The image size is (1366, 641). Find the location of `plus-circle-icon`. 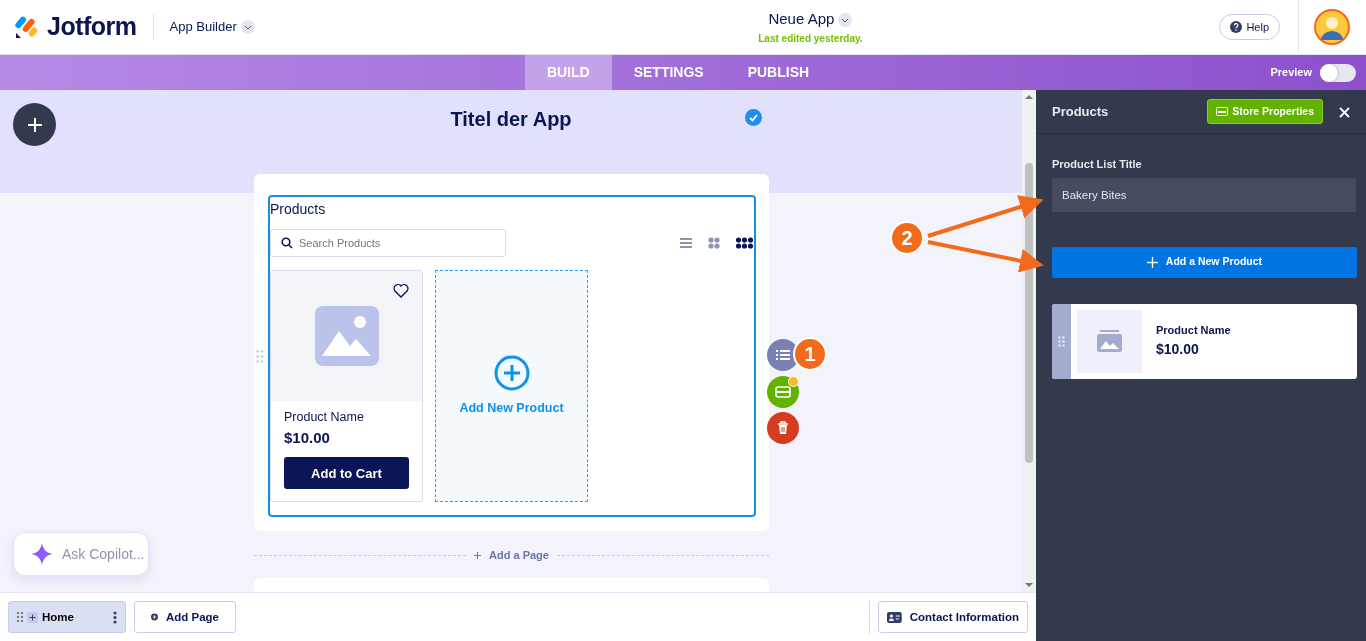

plus-circle-icon is located at coordinates (511, 372).